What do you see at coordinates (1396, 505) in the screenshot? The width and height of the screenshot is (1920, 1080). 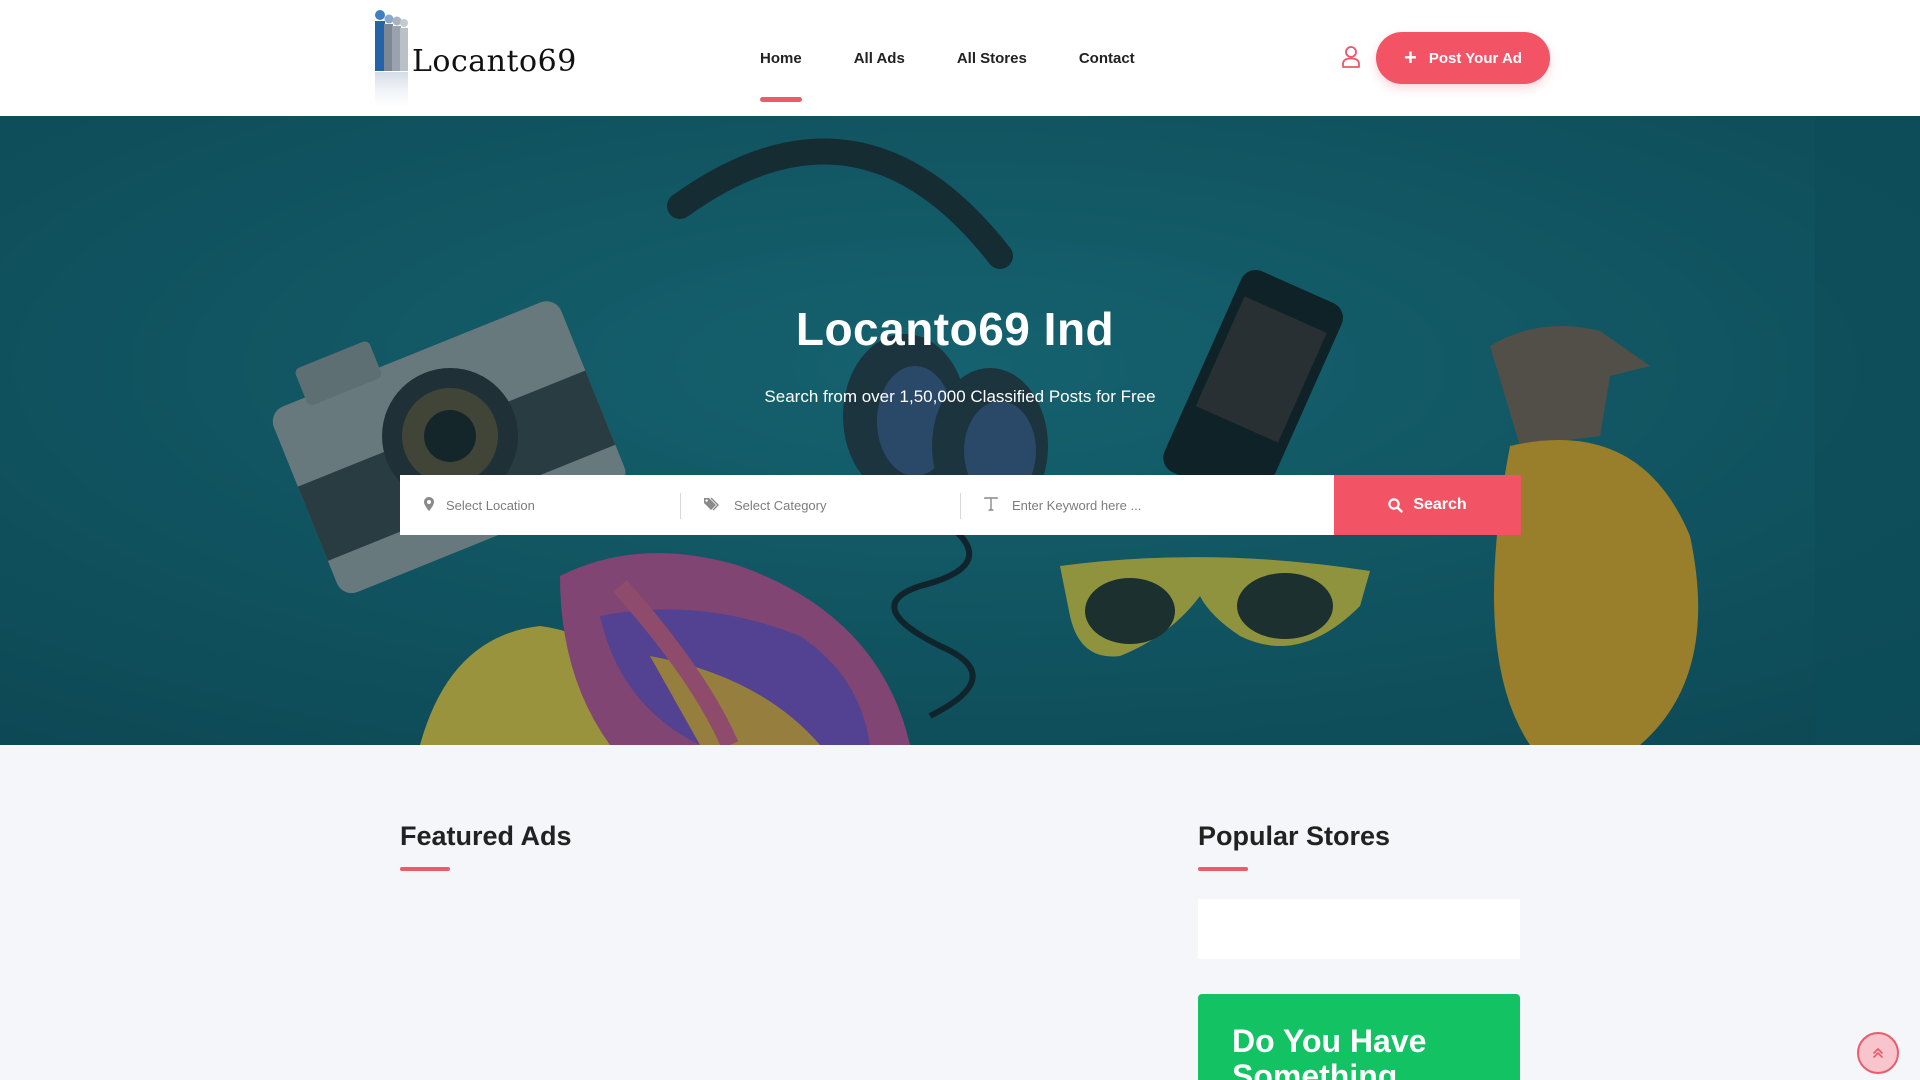 I see `search-icon` at bounding box center [1396, 505].